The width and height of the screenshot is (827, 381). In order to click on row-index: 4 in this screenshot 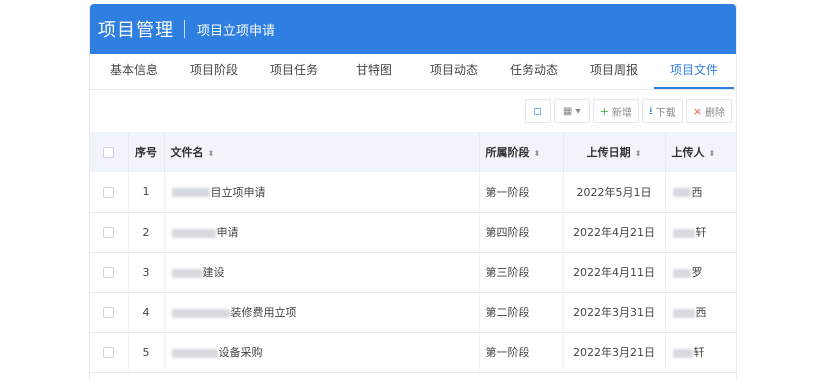, I will do `click(146, 312)`.